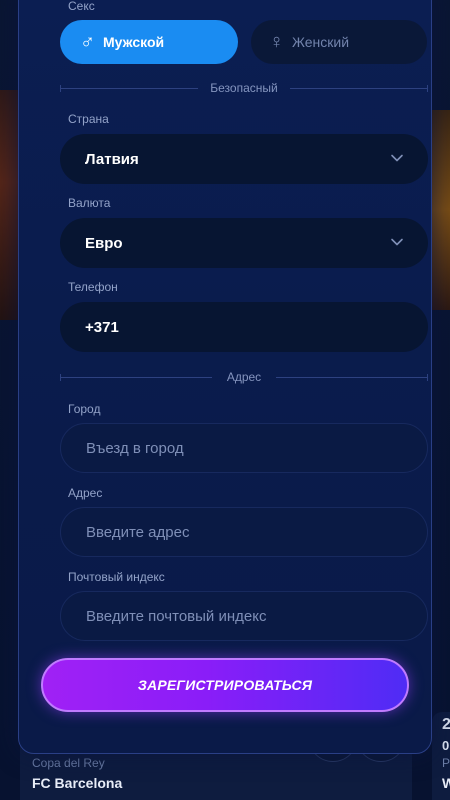  What do you see at coordinates (104, 243) in the screenshot?
I see `currency-value: Евро` at bounding box center [104, 243].